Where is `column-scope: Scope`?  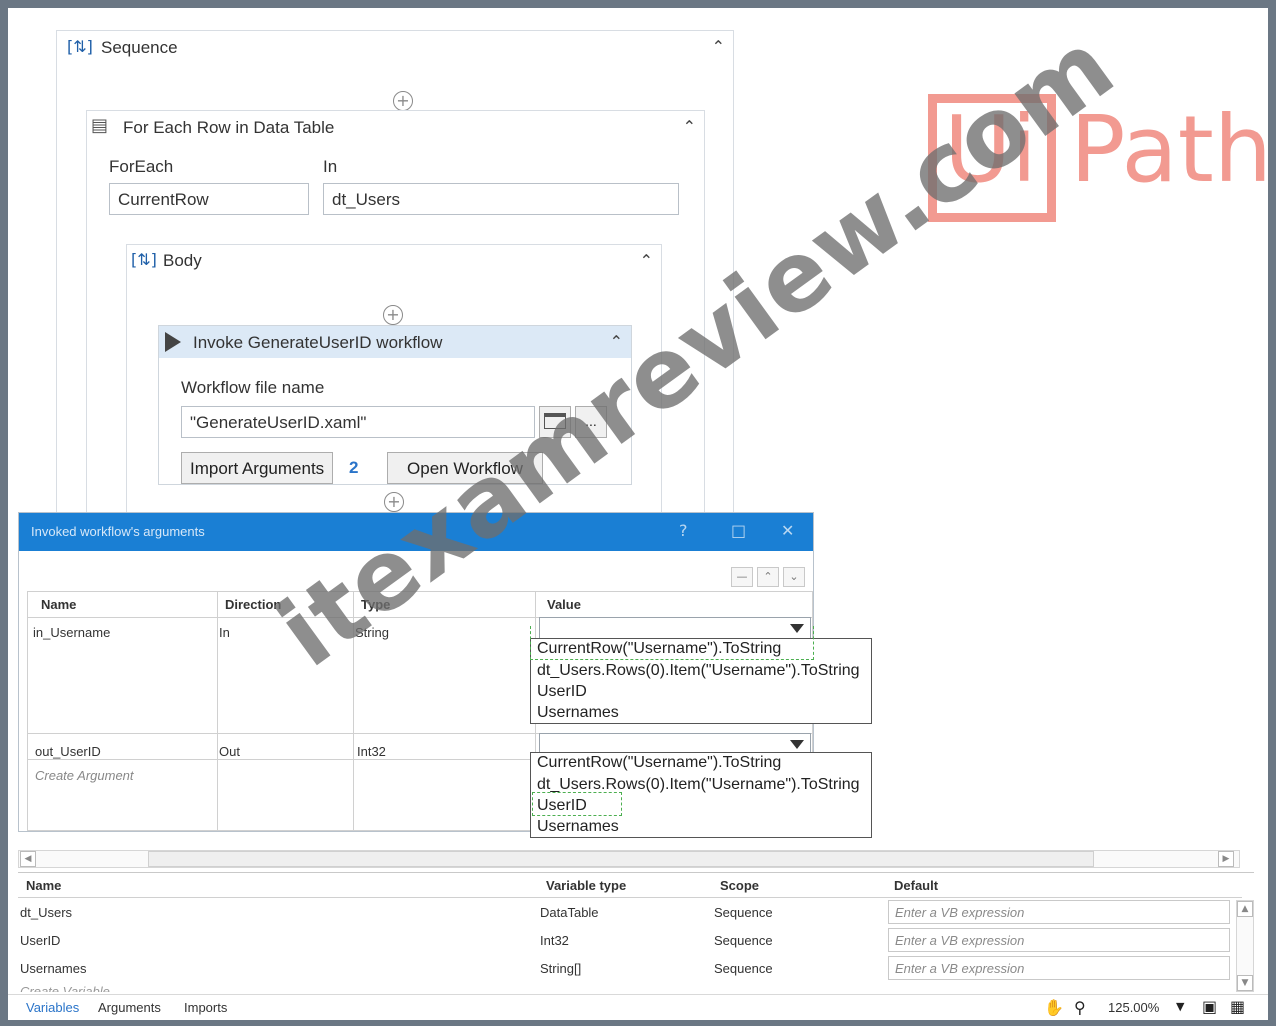 column-scope: Scope is located at coordinates (740, 885).